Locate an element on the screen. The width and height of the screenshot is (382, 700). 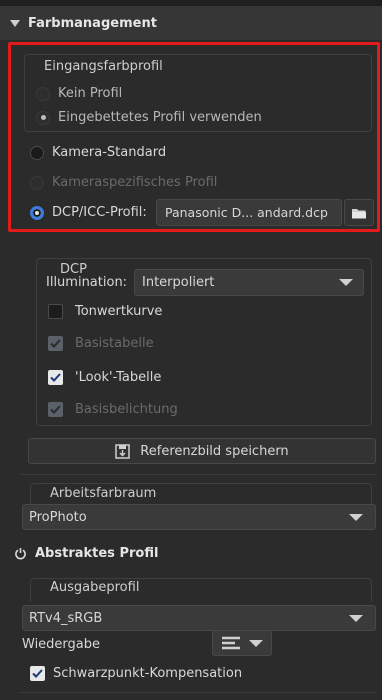
working-space-group-label: Arbeitsfarbraum is located at coordinates (103, 493).